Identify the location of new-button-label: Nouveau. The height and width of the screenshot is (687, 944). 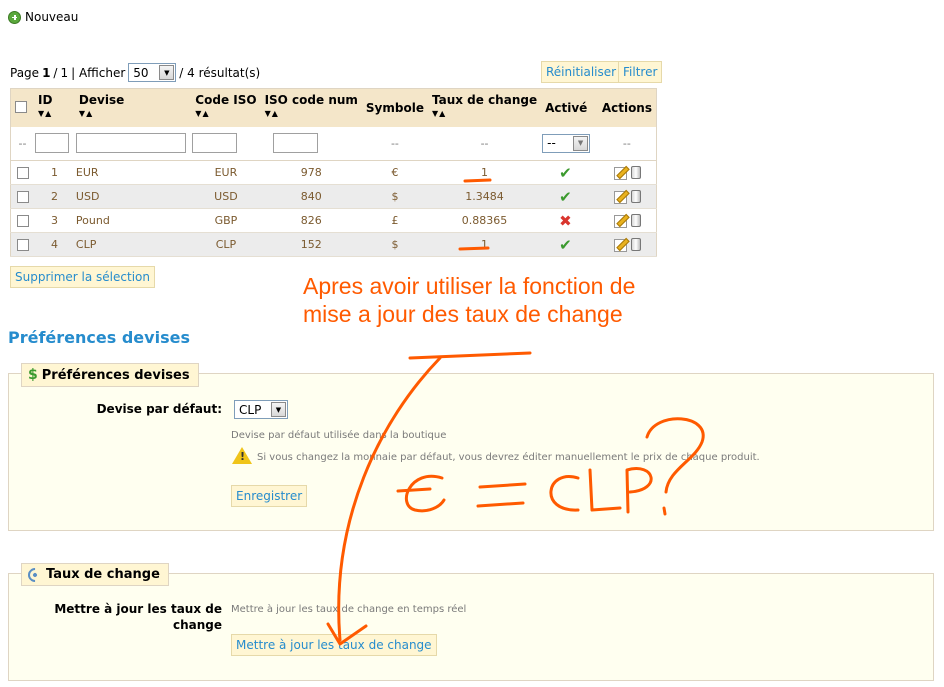
(52, 17).